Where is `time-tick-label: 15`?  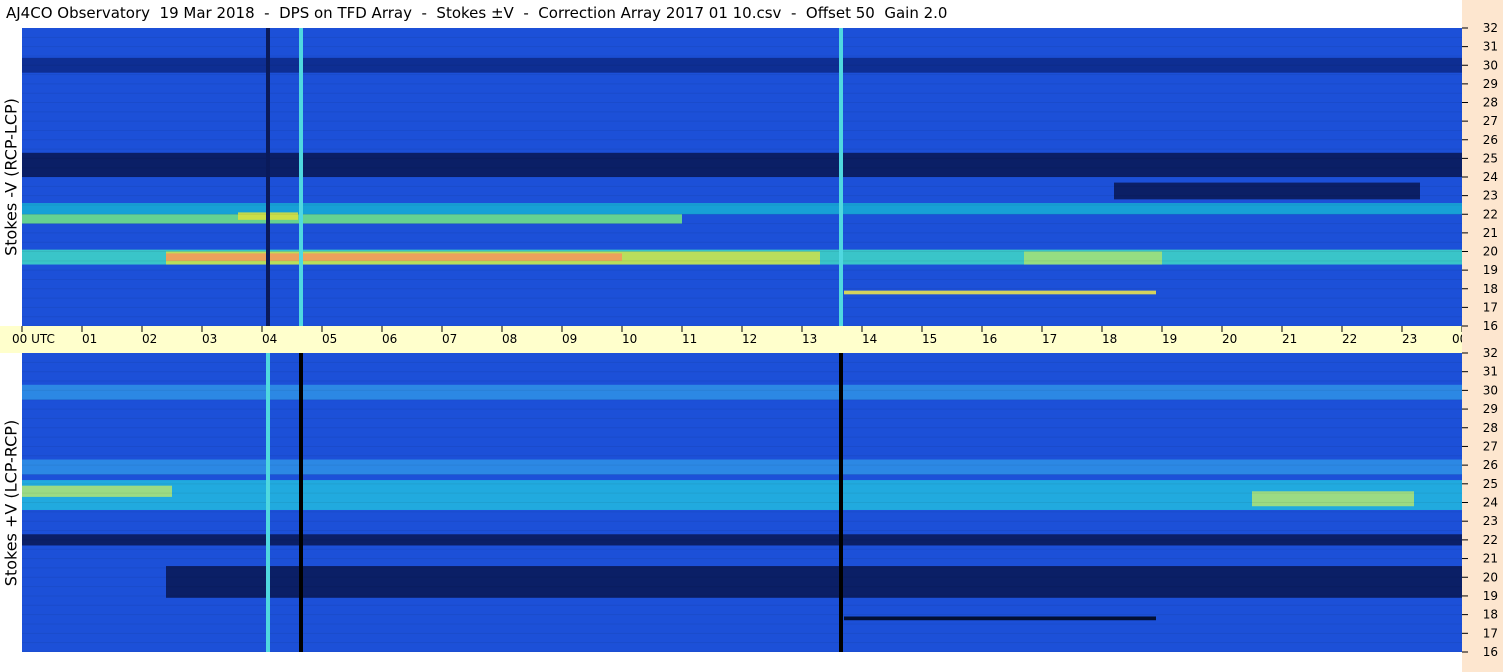
time-tick-label: 15 is located at coordinates (929, 339).